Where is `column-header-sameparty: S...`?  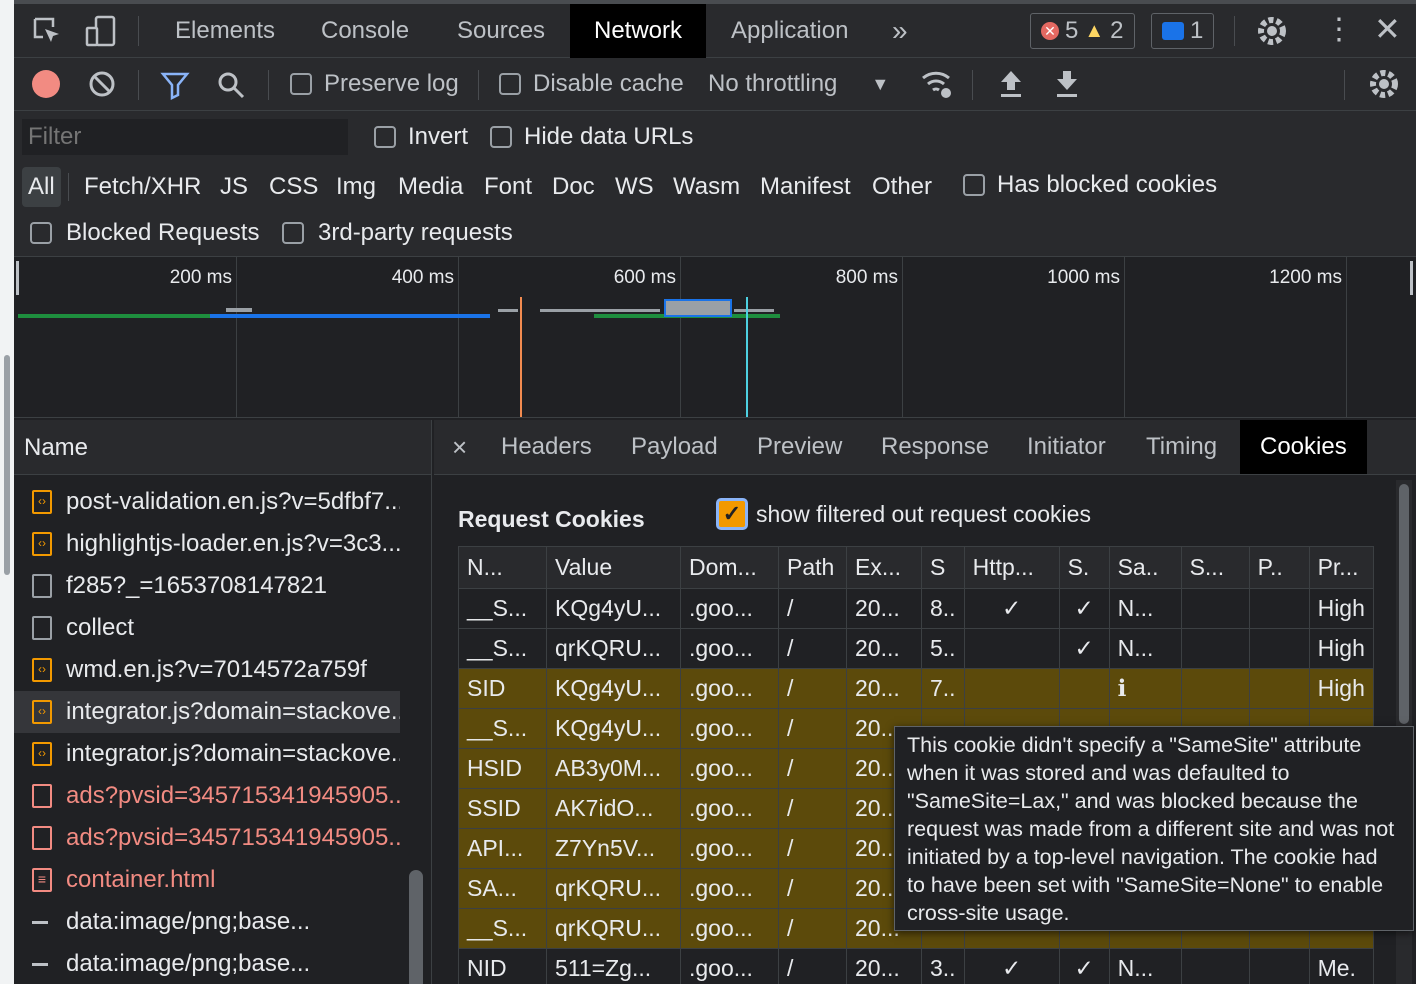 column-header-sameparty: S... is located at coordinates (1215, 567).